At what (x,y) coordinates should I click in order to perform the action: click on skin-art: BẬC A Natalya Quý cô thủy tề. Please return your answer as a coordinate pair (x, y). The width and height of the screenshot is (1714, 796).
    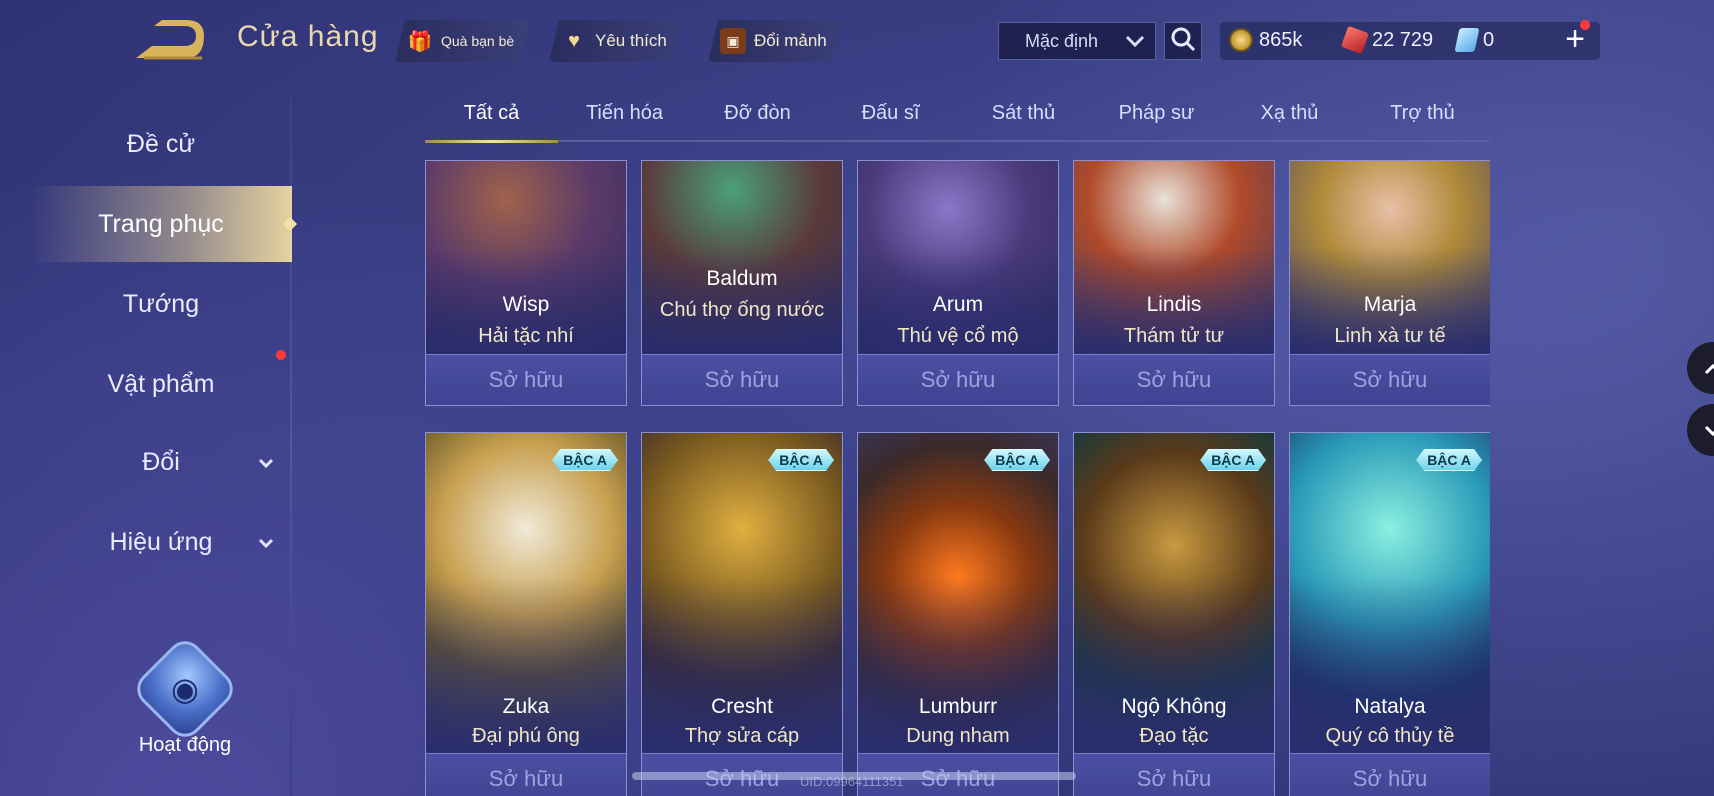
    Looking at the image, I should click on (1390, 593).